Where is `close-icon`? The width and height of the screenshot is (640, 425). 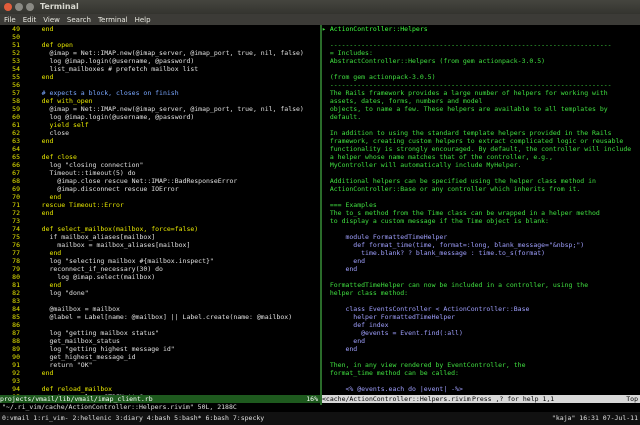
close-icon is located at coordinates (8, 7).